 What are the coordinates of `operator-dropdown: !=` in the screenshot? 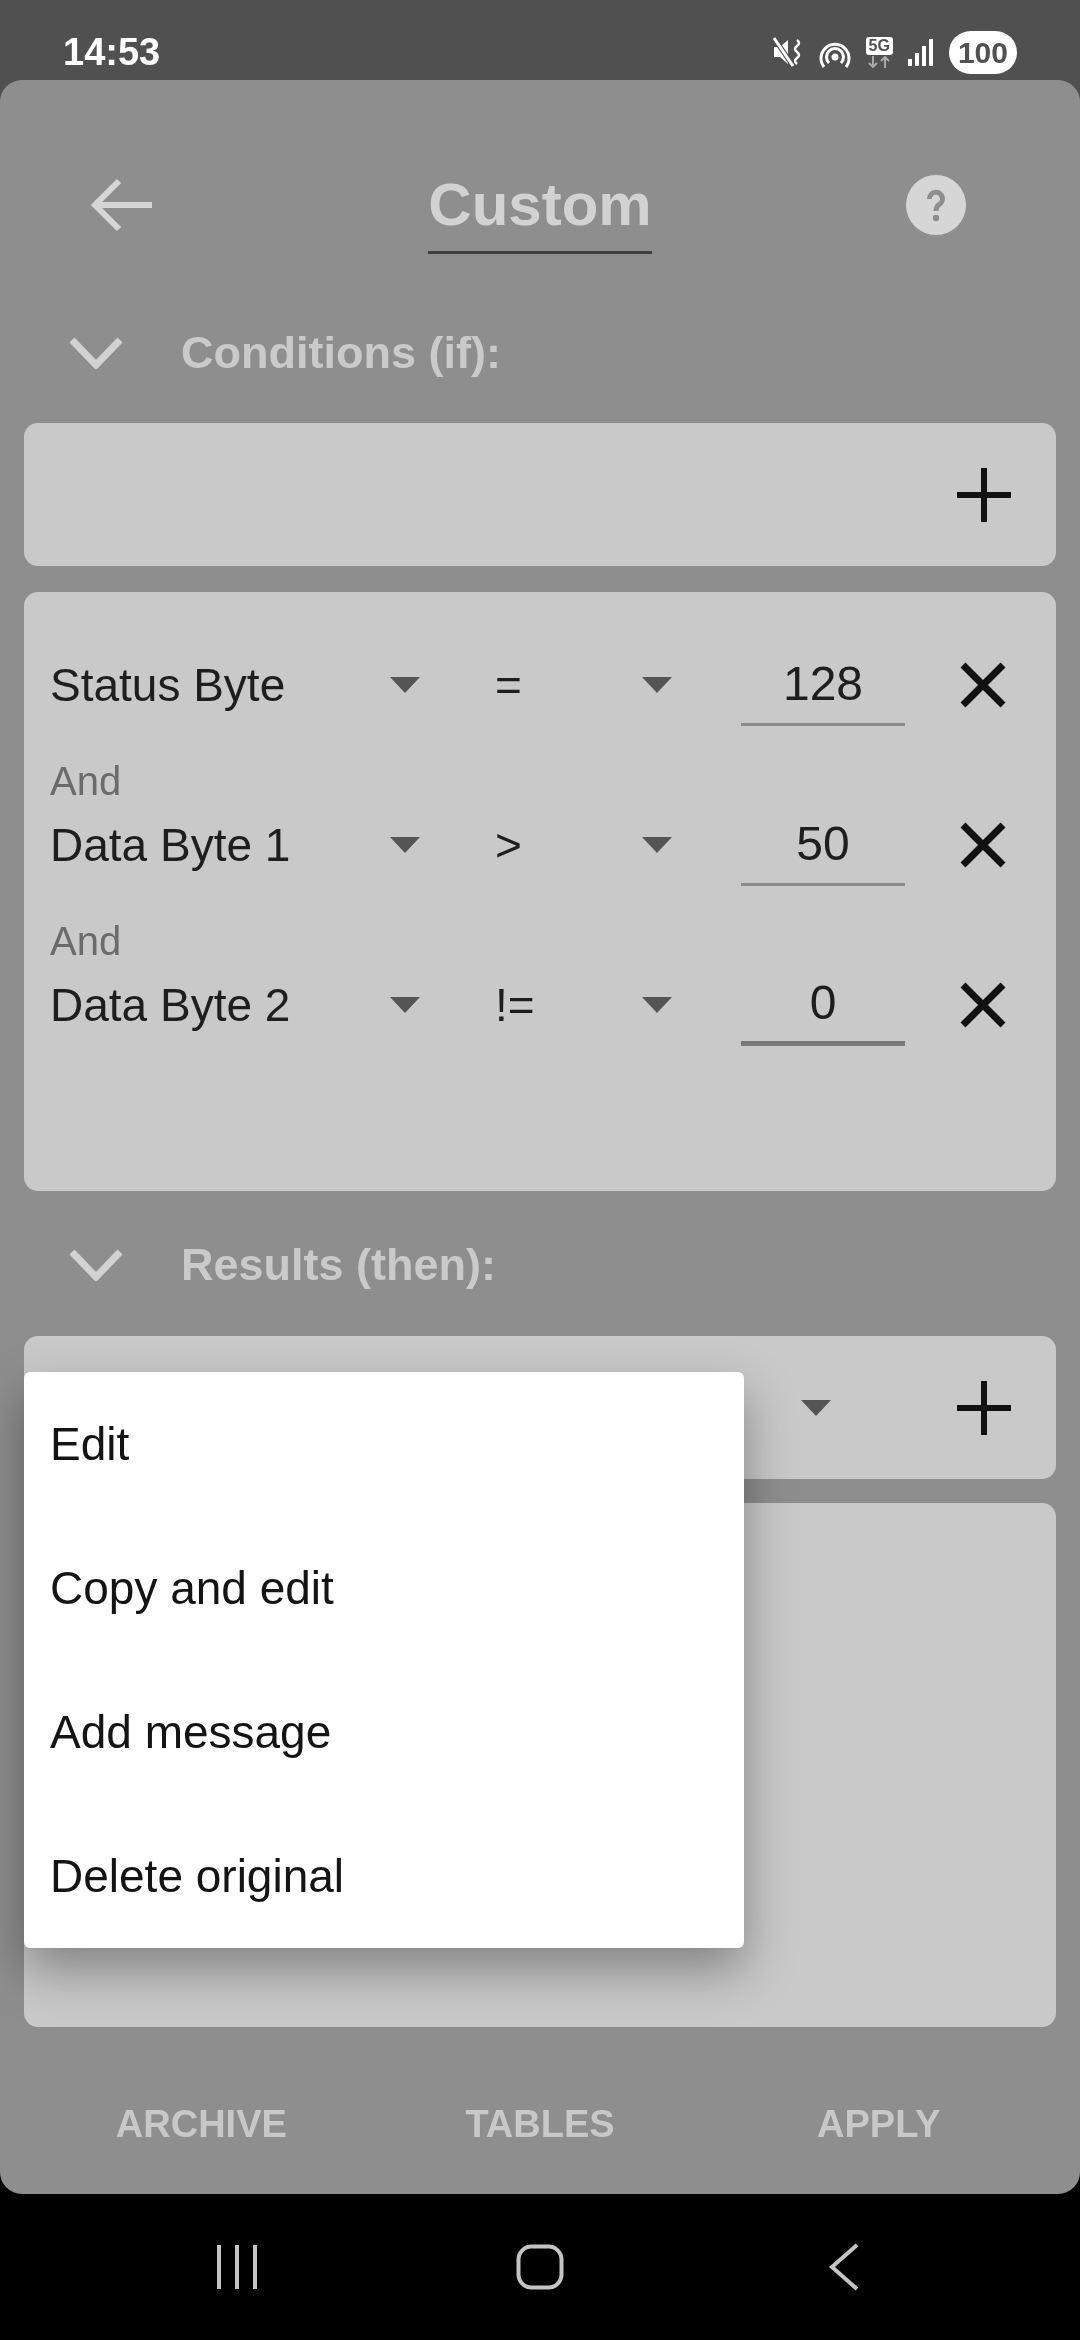 It's located at (583, 1005).